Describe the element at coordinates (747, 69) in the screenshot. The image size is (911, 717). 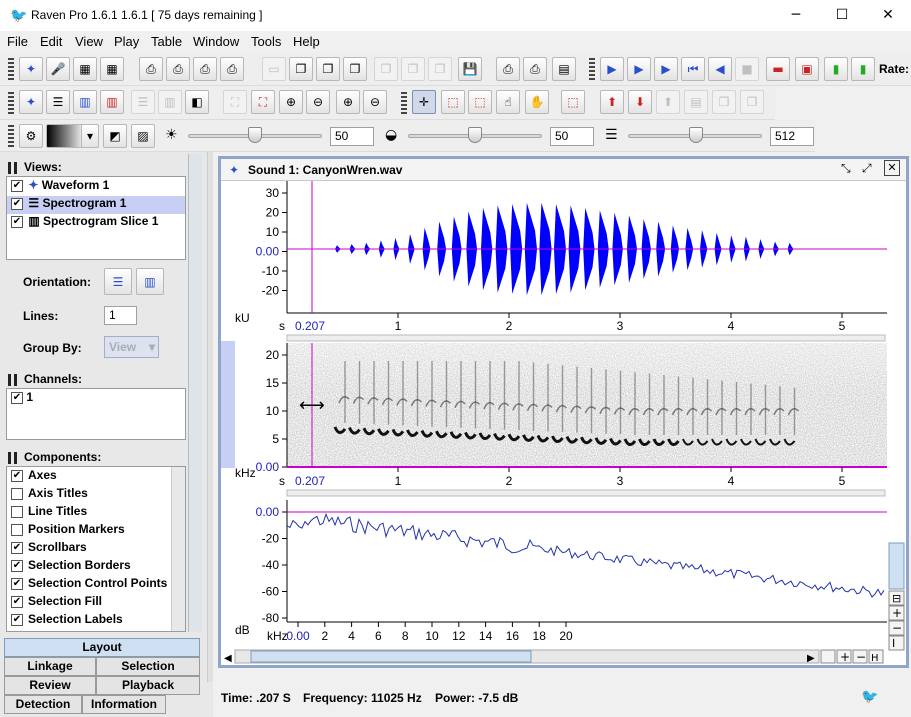
I see `stop-button: ■` at that location.